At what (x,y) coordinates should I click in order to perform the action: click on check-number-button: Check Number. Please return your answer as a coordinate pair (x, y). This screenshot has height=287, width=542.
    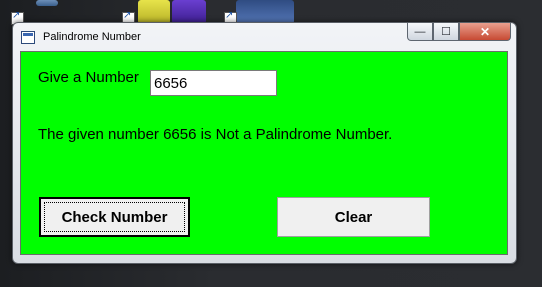
    Looking at the image, I should click on (114, 217).